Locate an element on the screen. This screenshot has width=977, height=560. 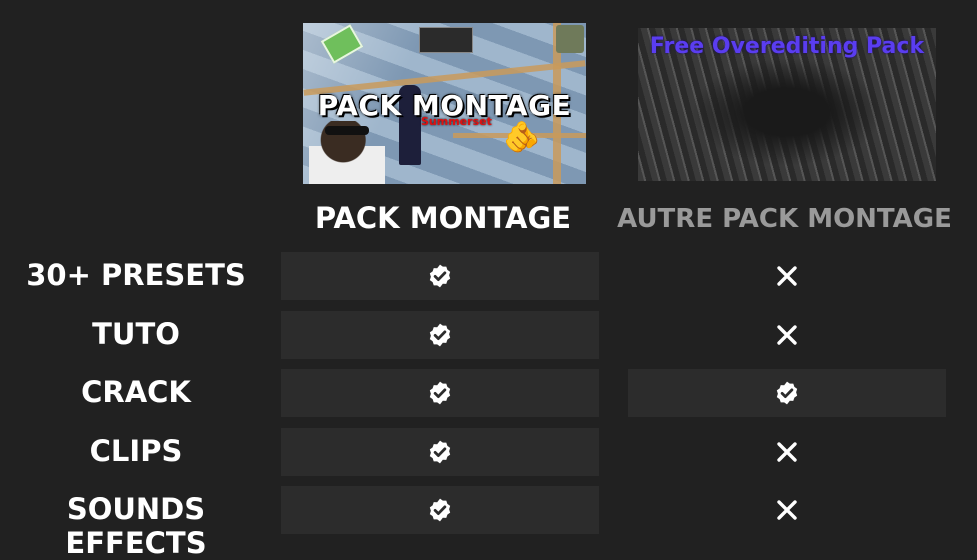
feature-label: CRACK is located at coordinates (136, 392).